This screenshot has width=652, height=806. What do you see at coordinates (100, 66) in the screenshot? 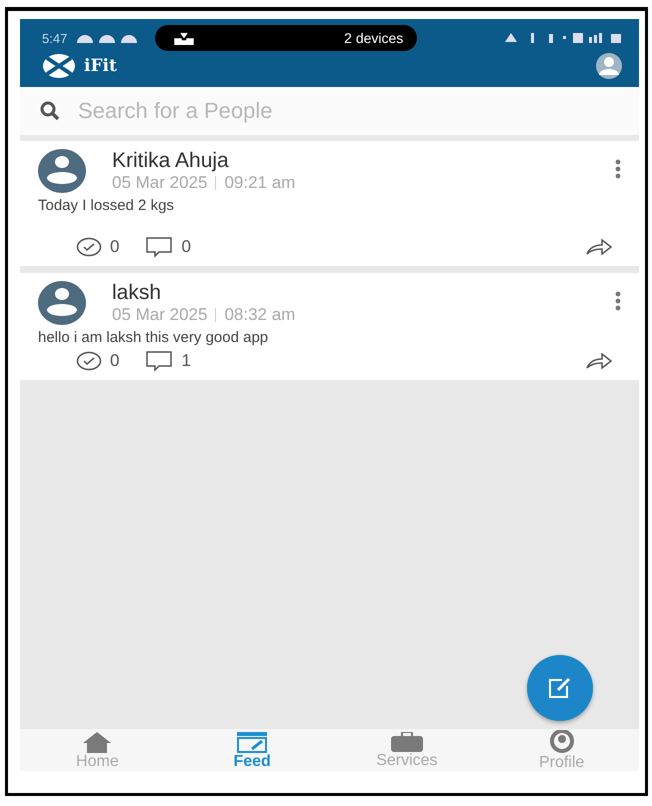
I see `app-title: iFit` at bounding box center [100, 66].